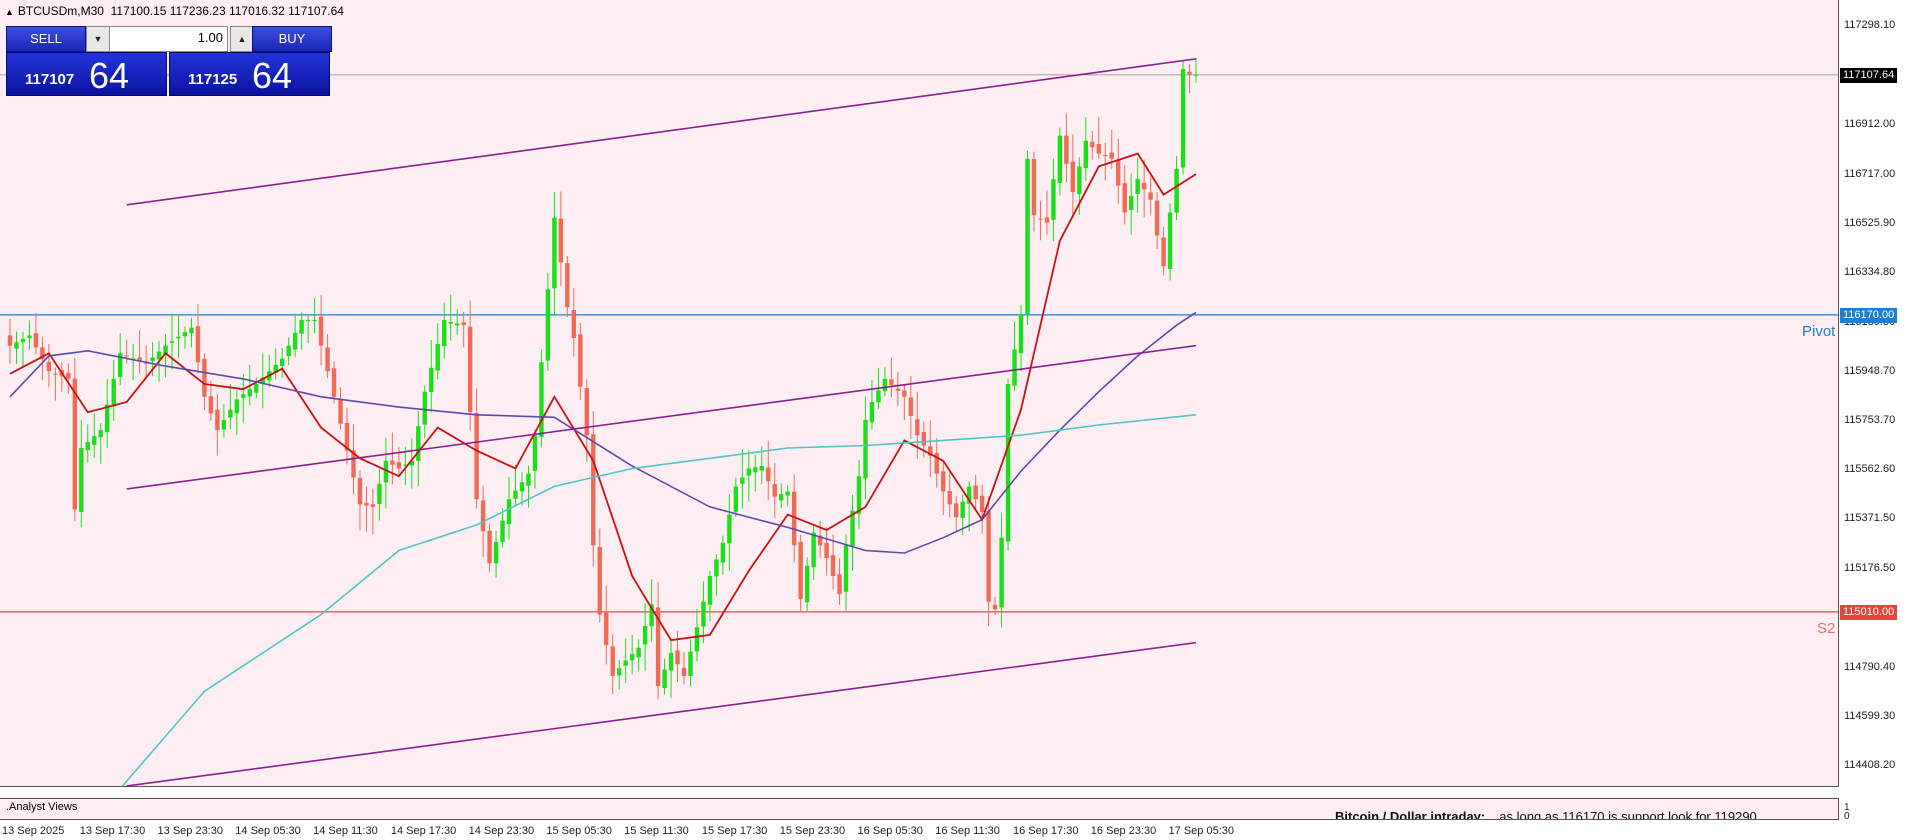 The height and width of the screenshot is (840, 1916). Describe the element at coordinates (213, 79) in the screenshot. I see `buy-price-main: 117125` at that location.